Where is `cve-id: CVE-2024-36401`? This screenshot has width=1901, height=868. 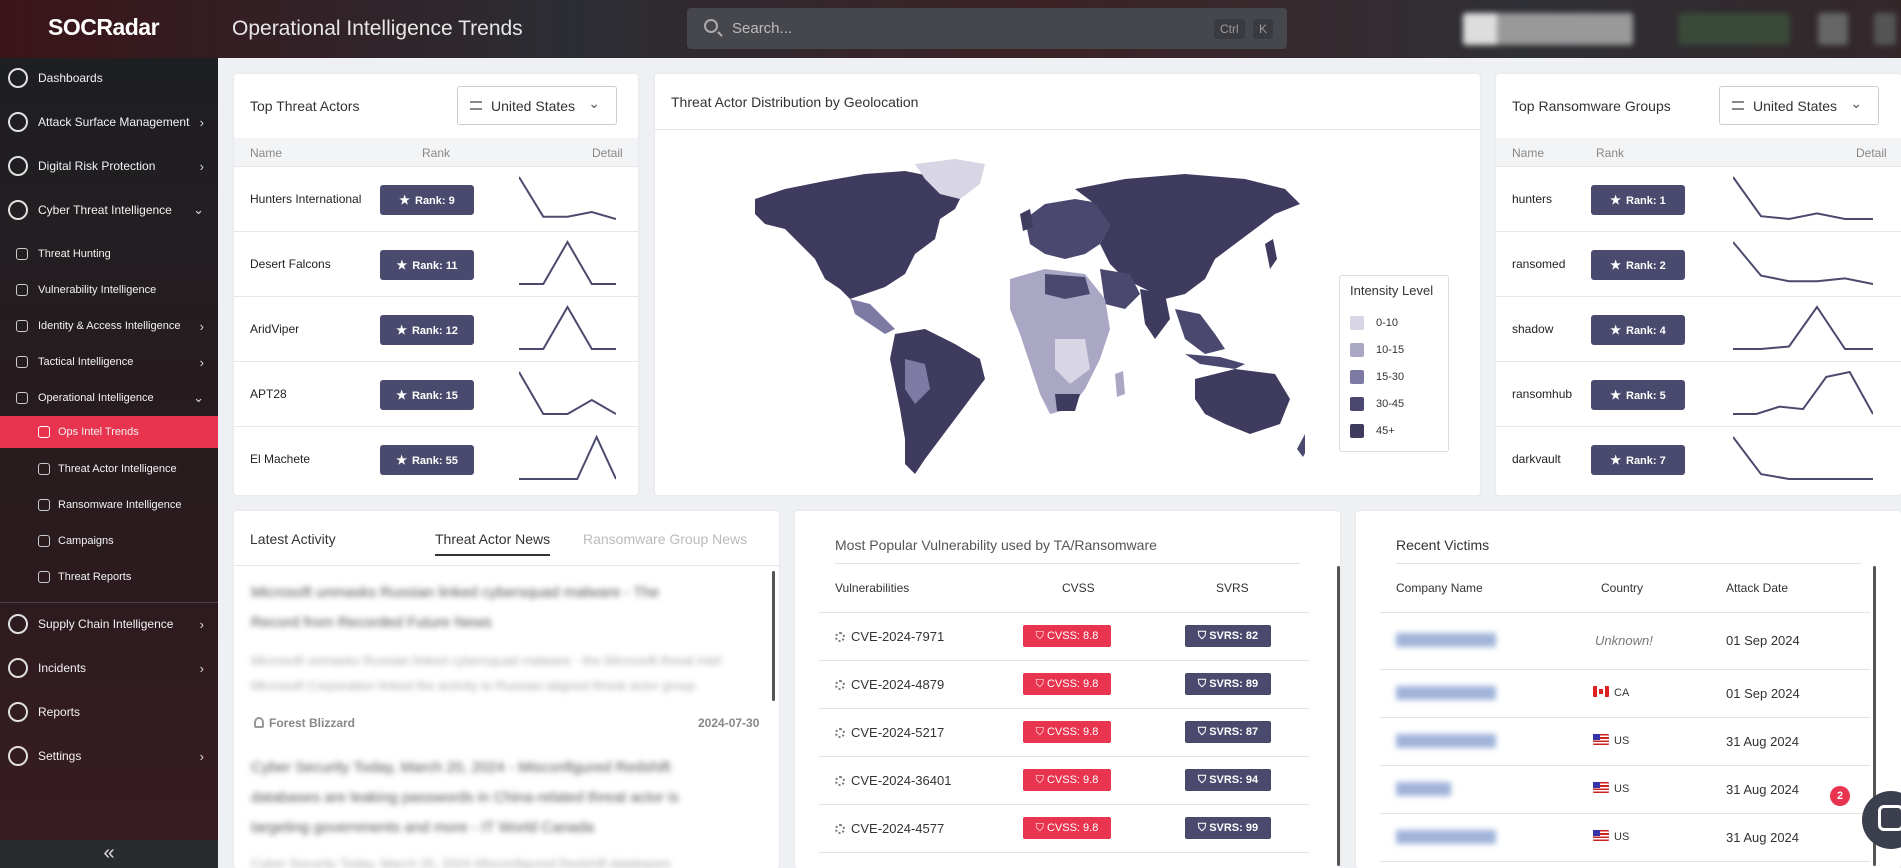 cve-id: CVE-2024-36401 is located at coordinates (893, 780).